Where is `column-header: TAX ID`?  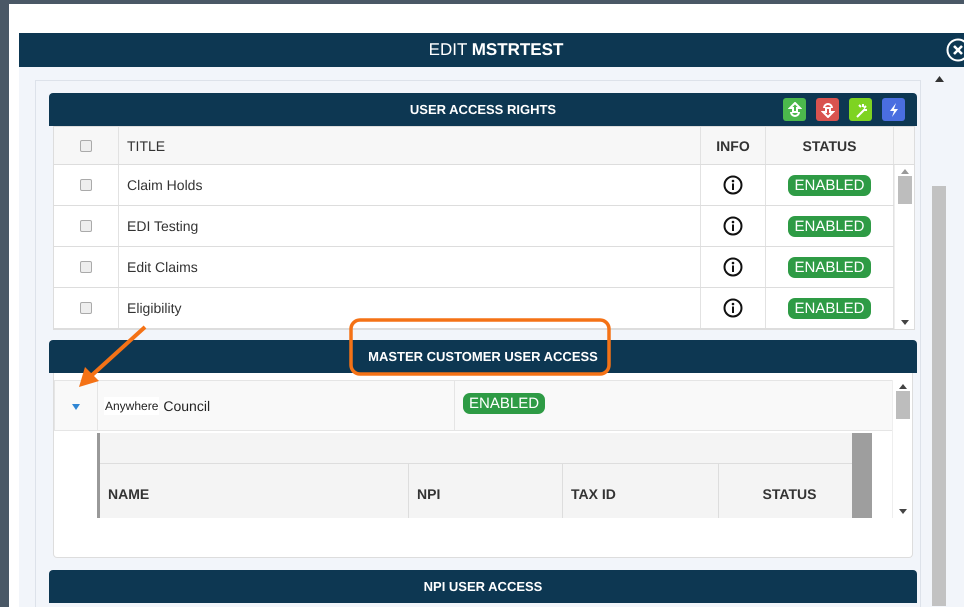
column-header: TAX ID is located at coordinates (641, 491).